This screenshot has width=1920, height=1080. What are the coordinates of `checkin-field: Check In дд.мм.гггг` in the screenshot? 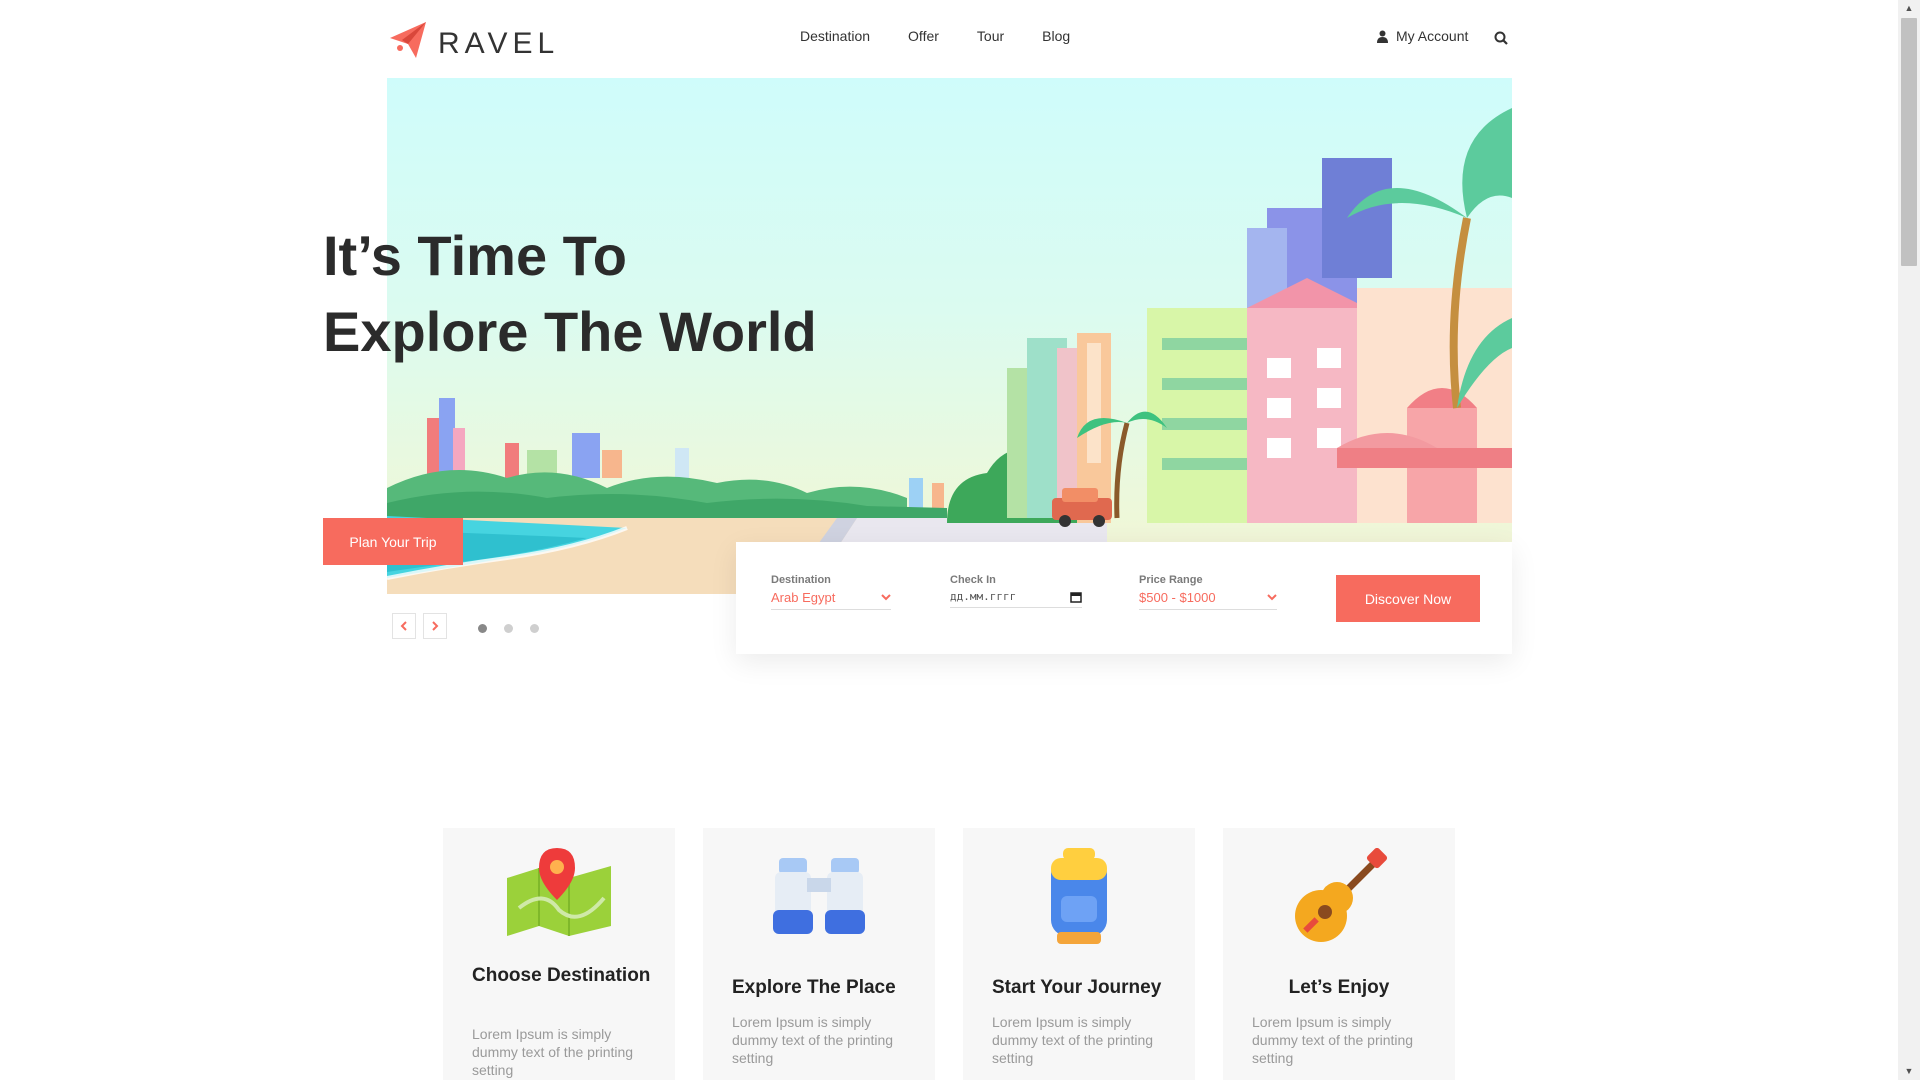 It's located at (1016, 591).